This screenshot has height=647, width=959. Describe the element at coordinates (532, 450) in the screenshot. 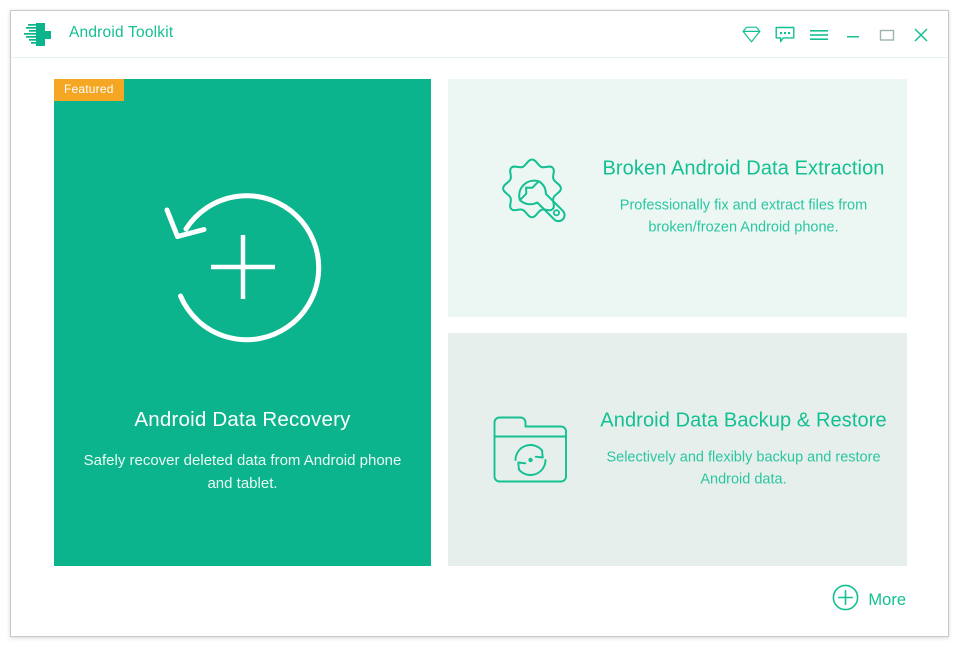

I see `folder-sync-icon` at that location.